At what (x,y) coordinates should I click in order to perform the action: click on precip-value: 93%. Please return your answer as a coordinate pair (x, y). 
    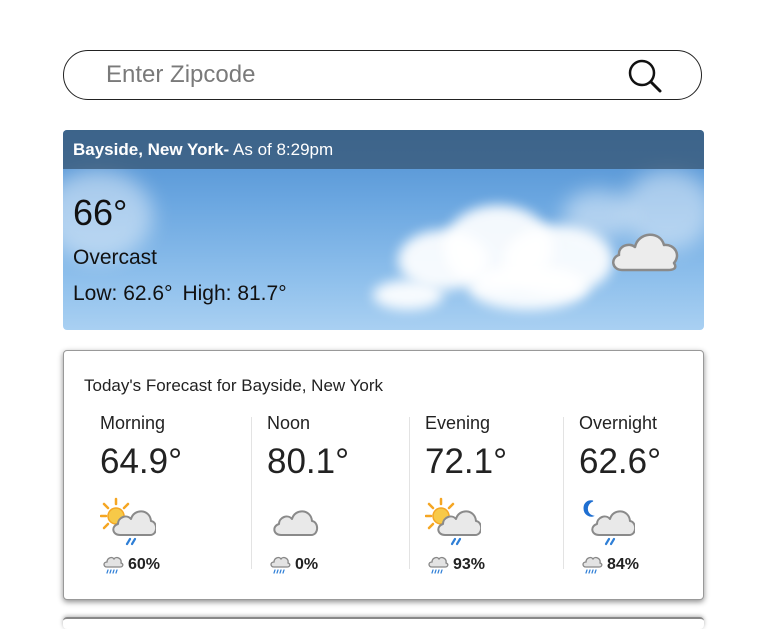
    Looking at the image, I should click on (469, 564).